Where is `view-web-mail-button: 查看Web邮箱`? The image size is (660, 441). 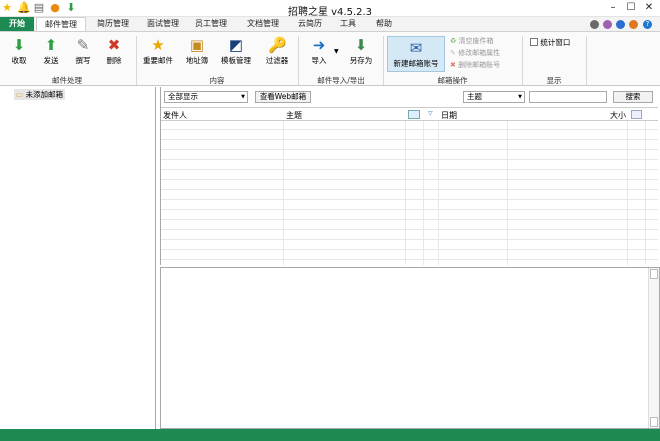
view-web-mail-button: 查看Web邮箱 is located at coordinates (283, 97).